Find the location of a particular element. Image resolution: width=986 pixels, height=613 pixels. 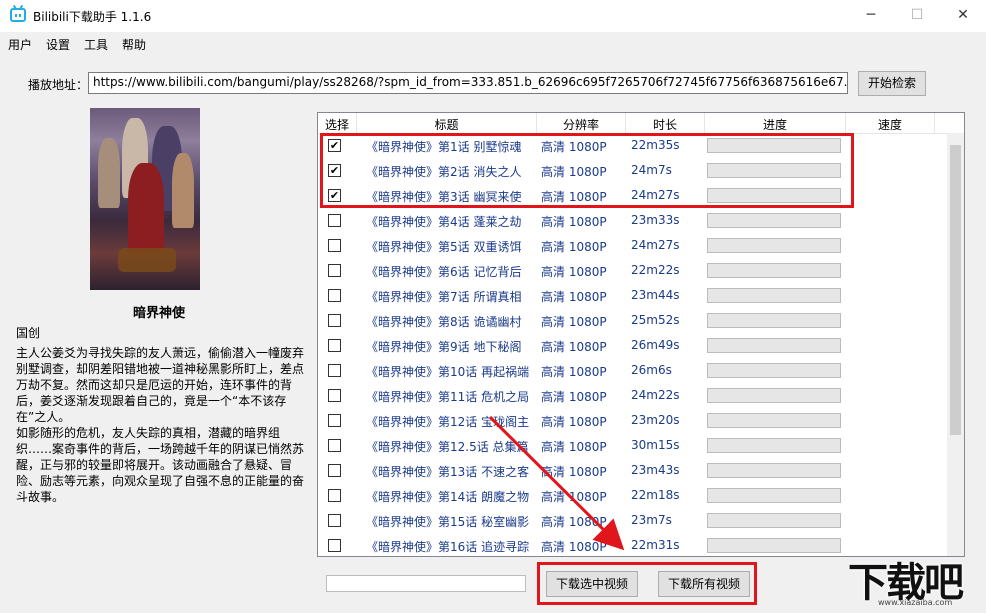

watermark-url: www.xiazaiba.com is located at coordinates (915, 602).